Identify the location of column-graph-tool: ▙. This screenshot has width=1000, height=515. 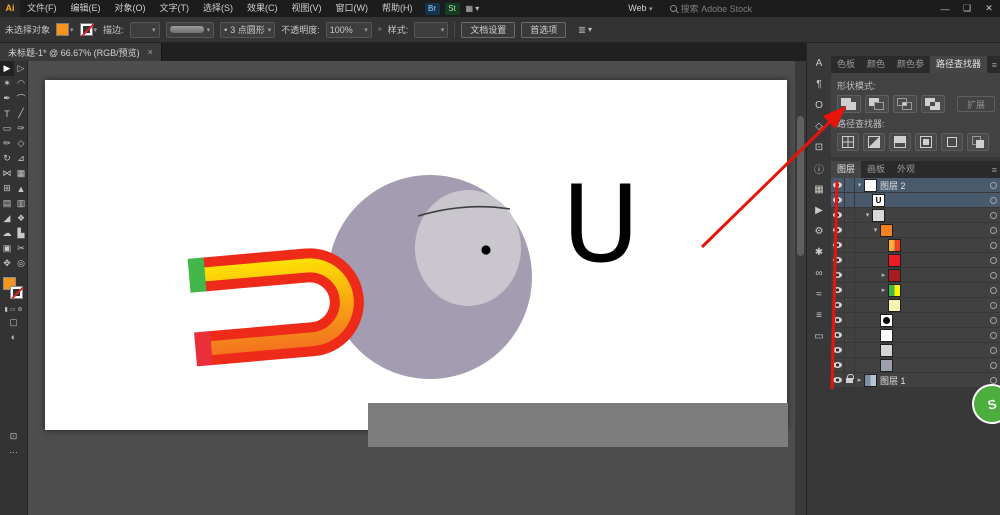
(21, 233).